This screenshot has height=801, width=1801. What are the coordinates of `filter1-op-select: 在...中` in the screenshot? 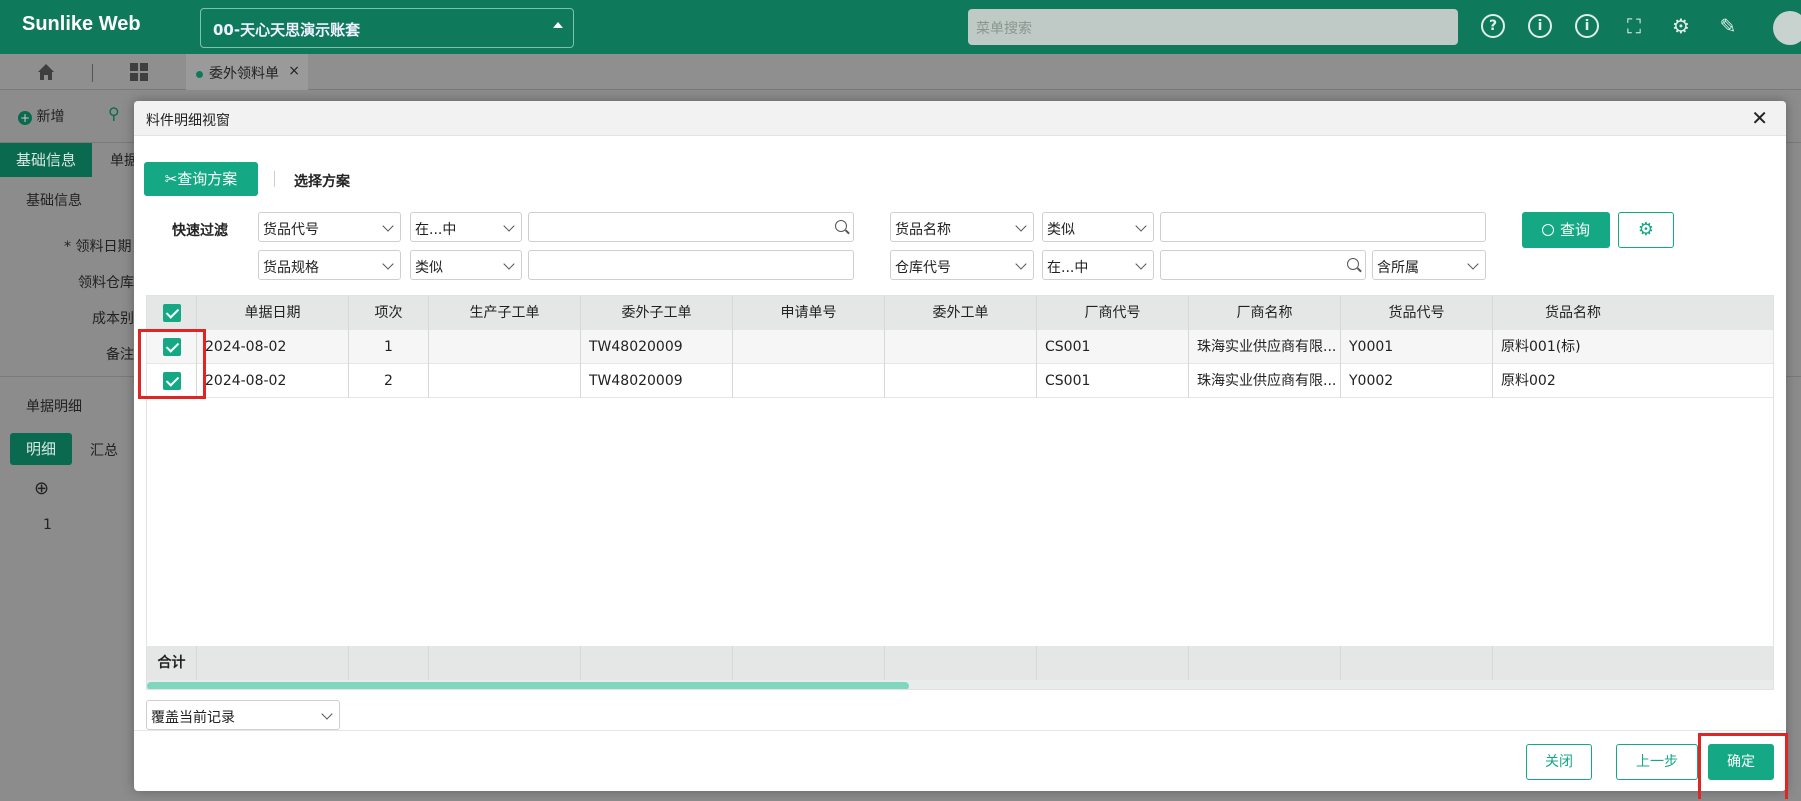 It's located at (466, 227).